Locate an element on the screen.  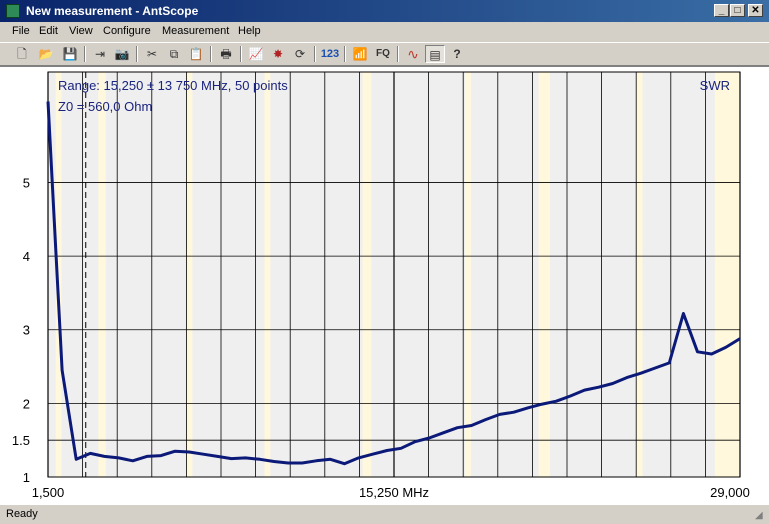
new-file-icon: 🗋 is located at coordinates (22, 54).